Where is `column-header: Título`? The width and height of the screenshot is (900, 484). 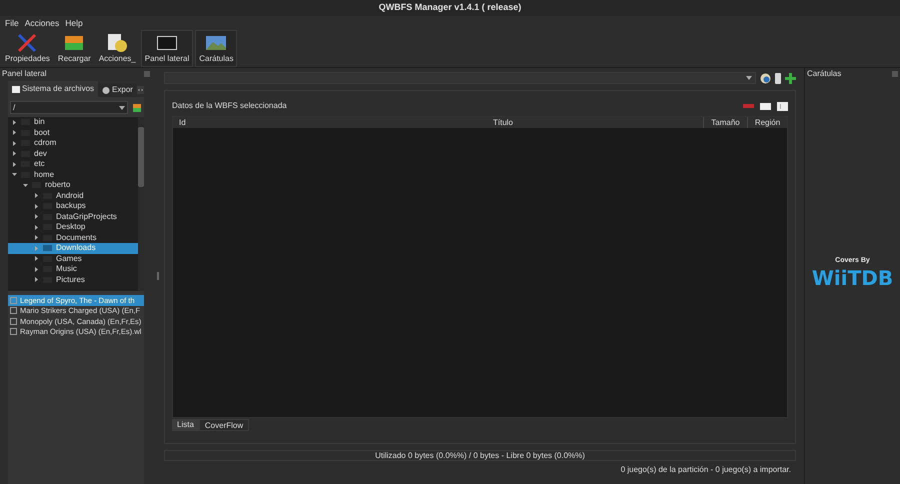 column-header: Título is located at coordinates (503, 122).